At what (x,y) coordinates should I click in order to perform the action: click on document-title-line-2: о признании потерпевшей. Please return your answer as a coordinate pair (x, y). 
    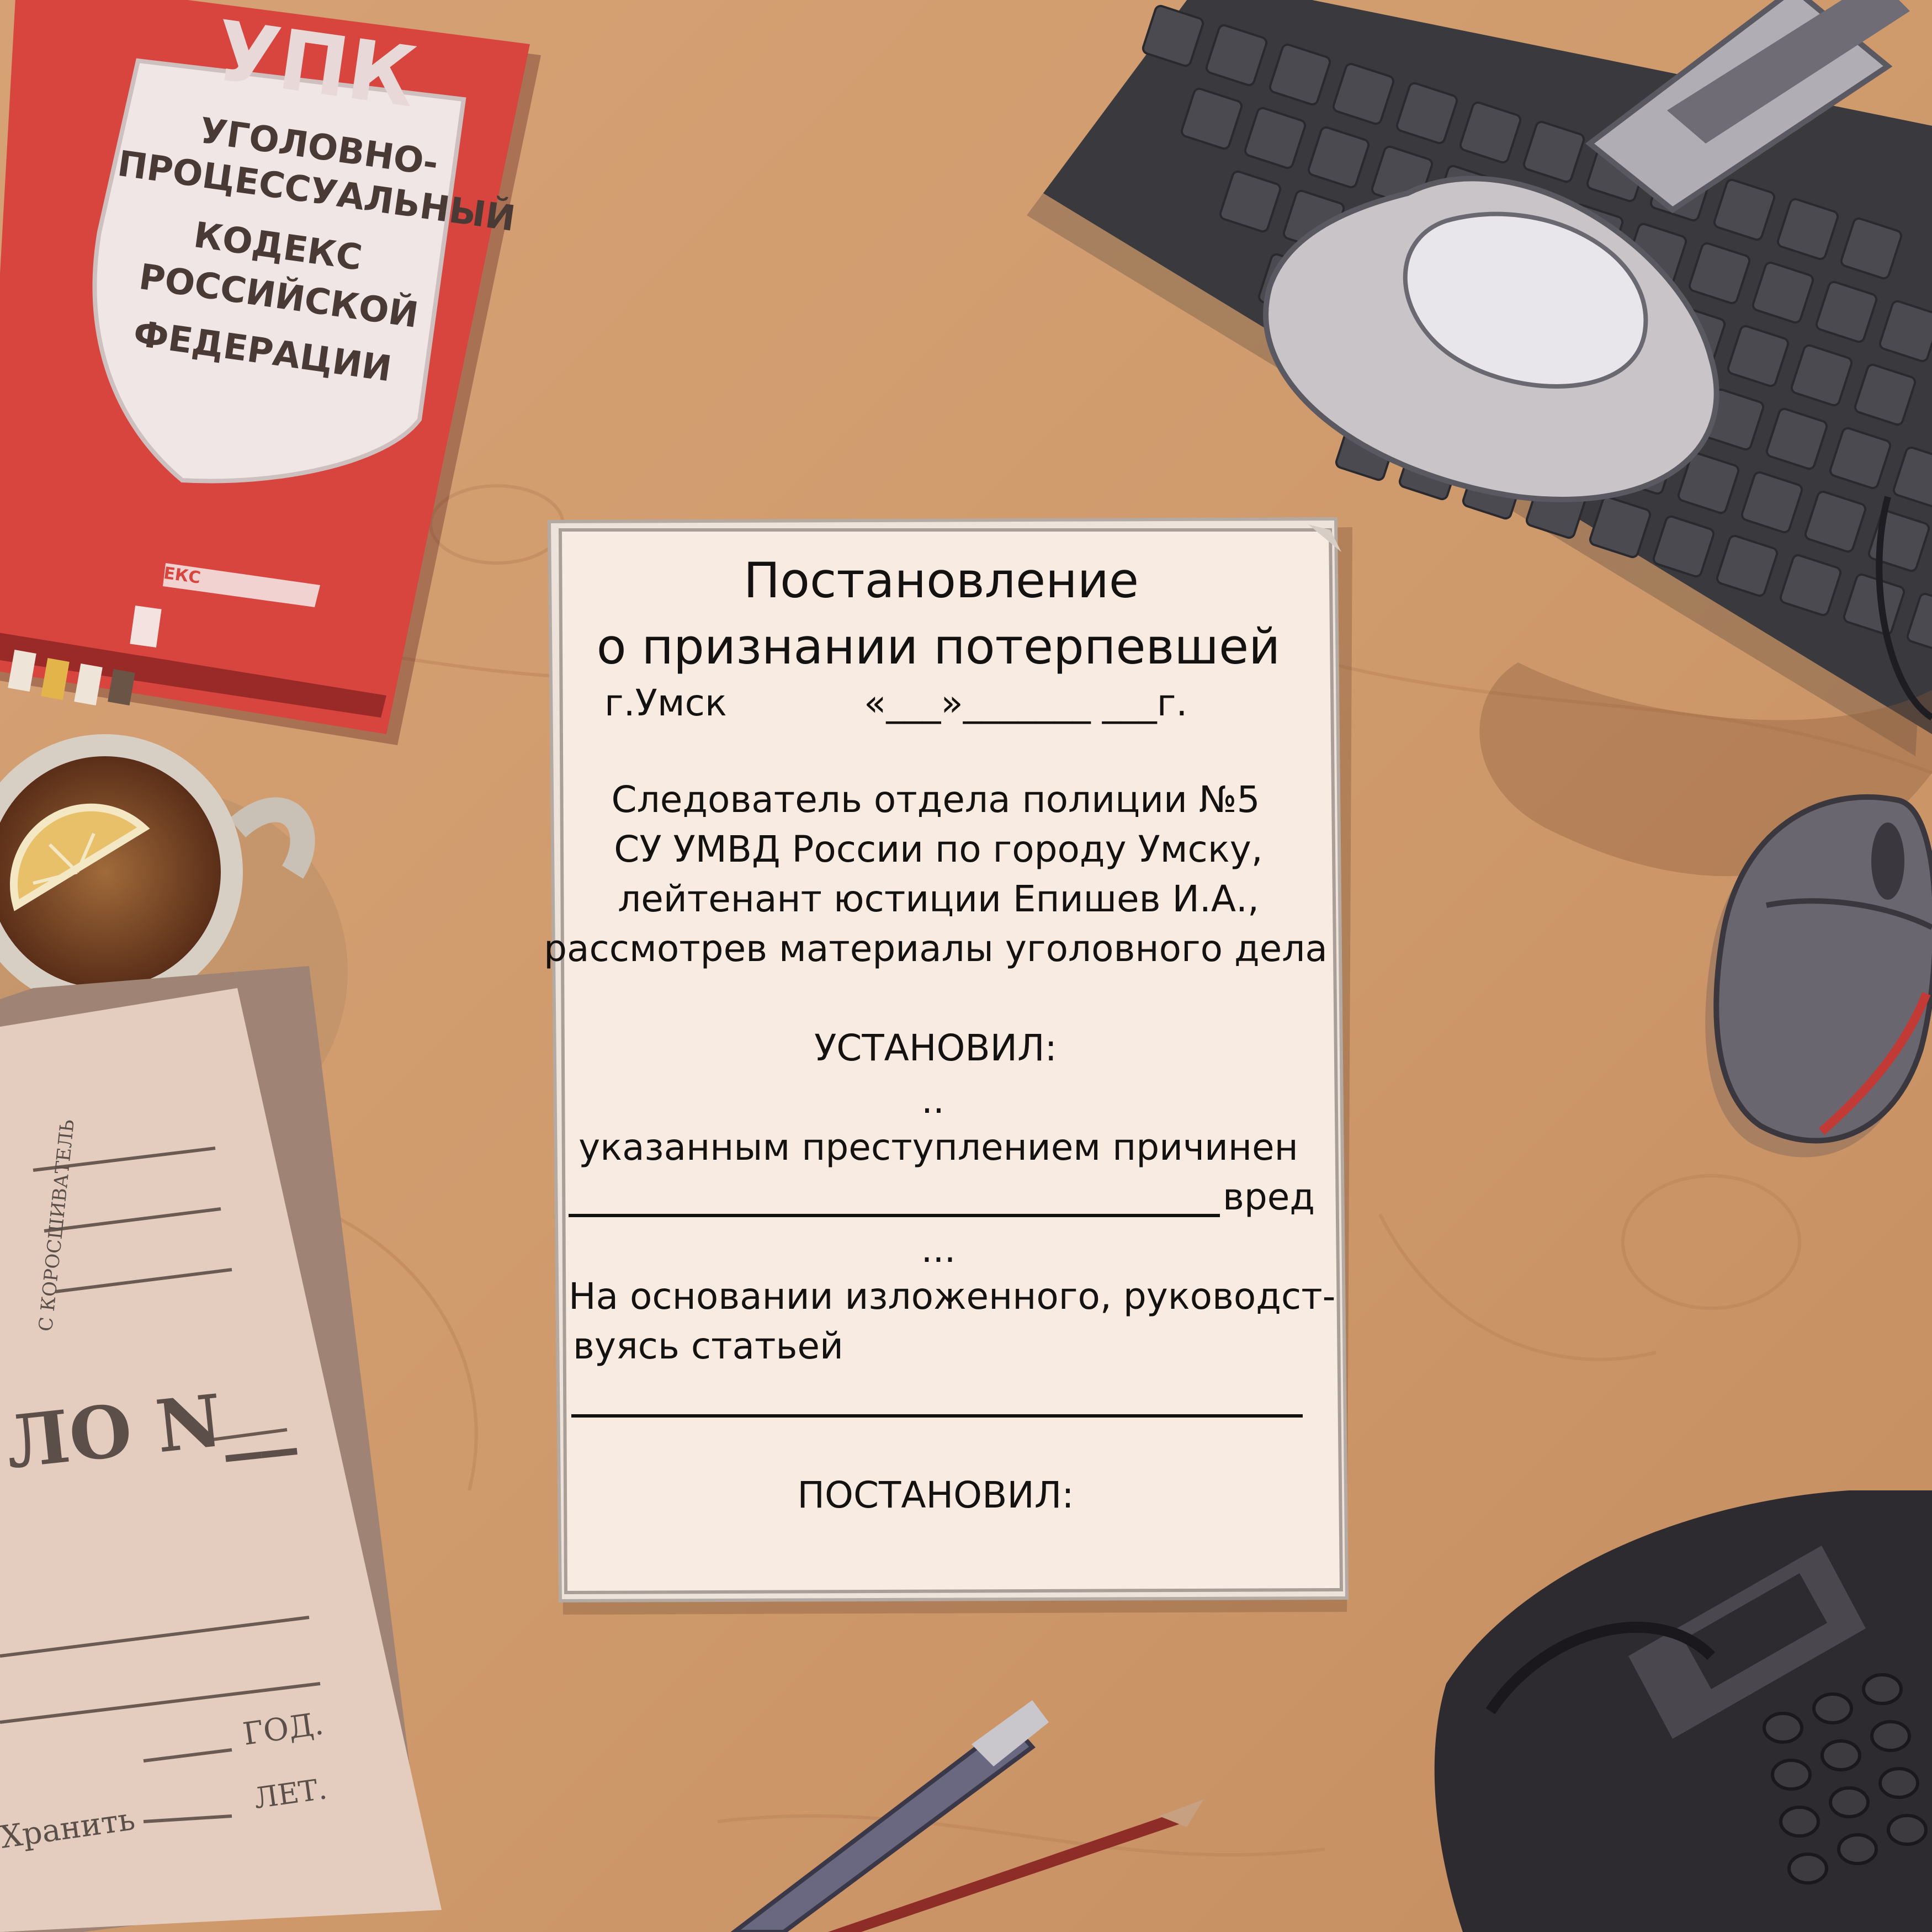
    Looking at the image, I should click on (939, 646).